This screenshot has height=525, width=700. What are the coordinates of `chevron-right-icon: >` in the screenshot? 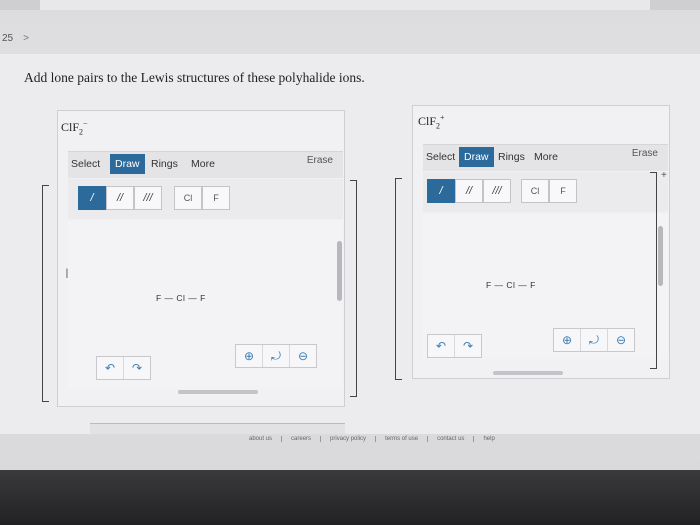 It's located at (26, 38).